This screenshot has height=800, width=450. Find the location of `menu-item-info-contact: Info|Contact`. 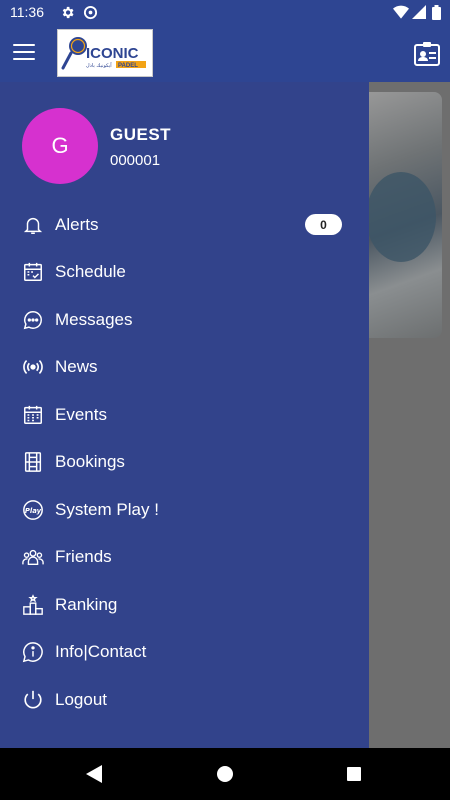

menu-item-info-contact: Info|Contact is located at coordinates (184, 653).